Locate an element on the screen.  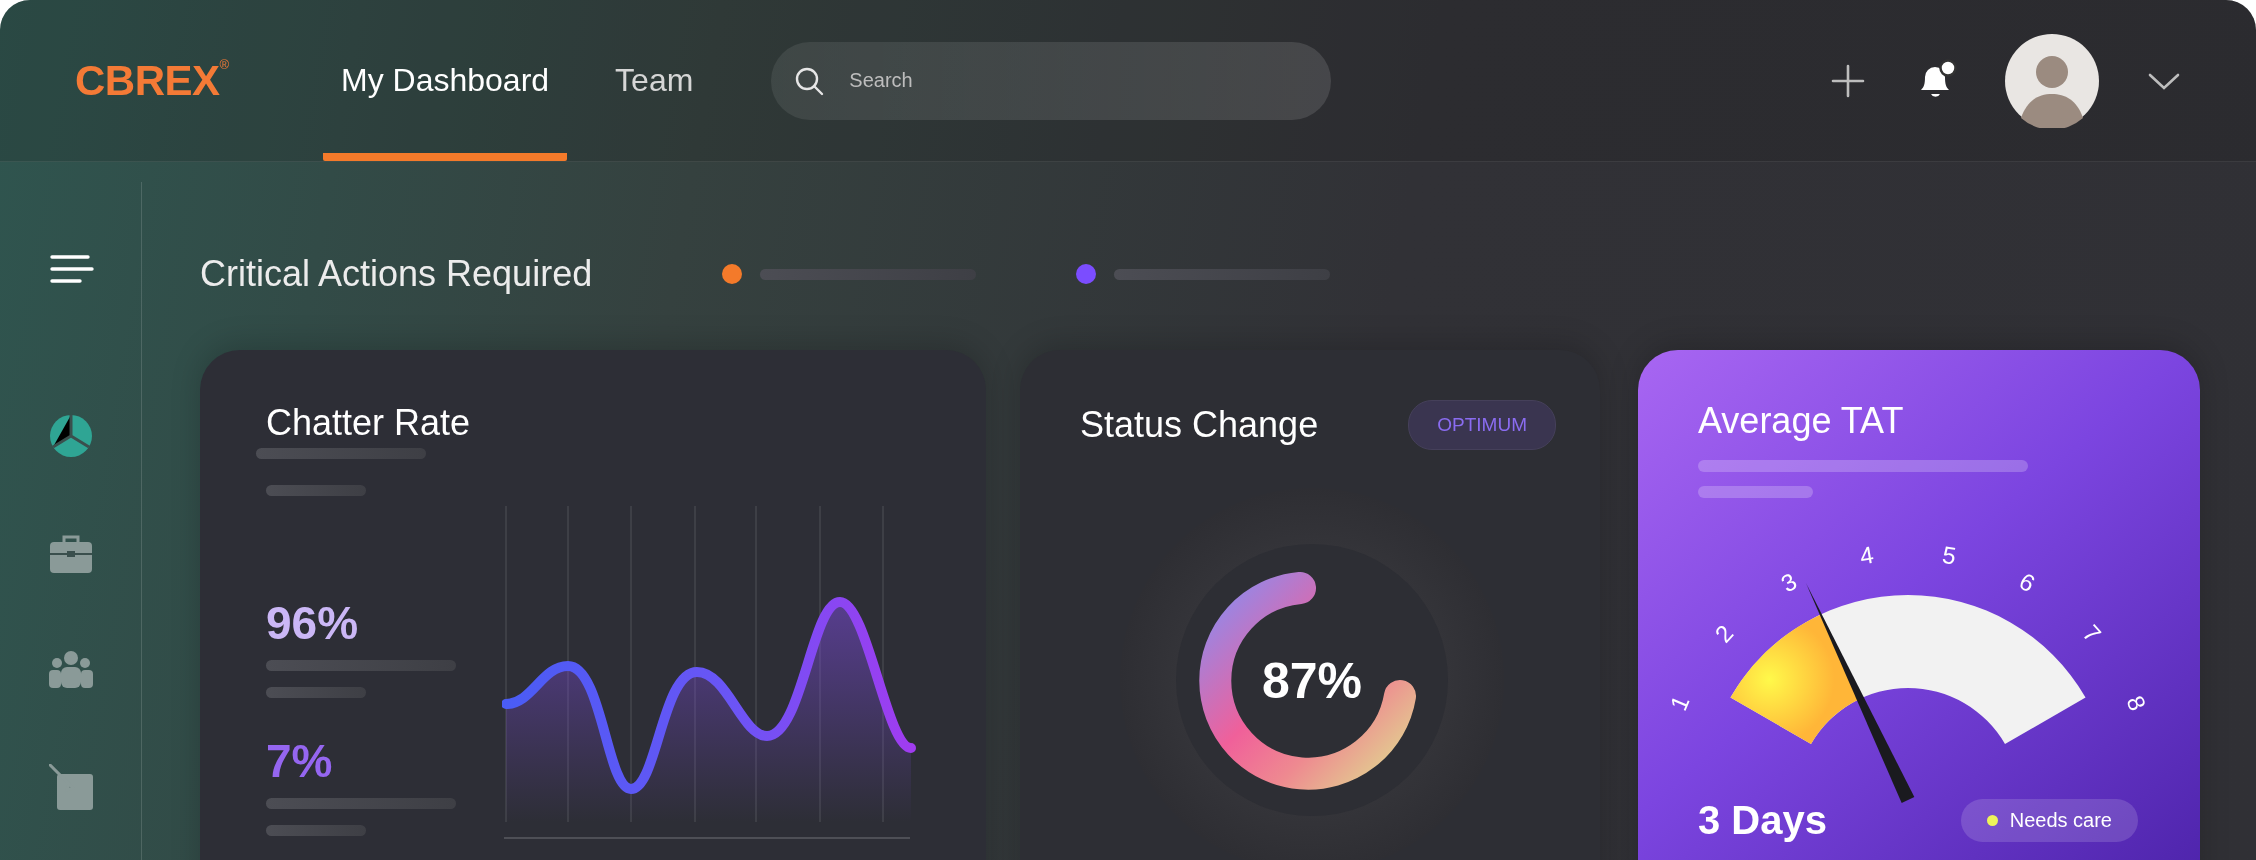
section-title: Critical Actions Required is located at coordinates (396, 274).